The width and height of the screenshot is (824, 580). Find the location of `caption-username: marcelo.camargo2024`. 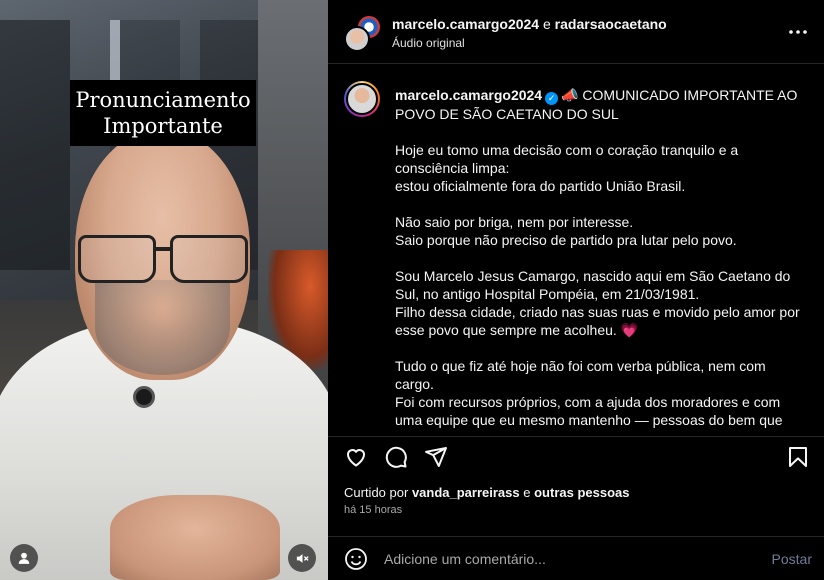

caption-username: marcelo.camargo2024 is located at coordinates (468, 95).